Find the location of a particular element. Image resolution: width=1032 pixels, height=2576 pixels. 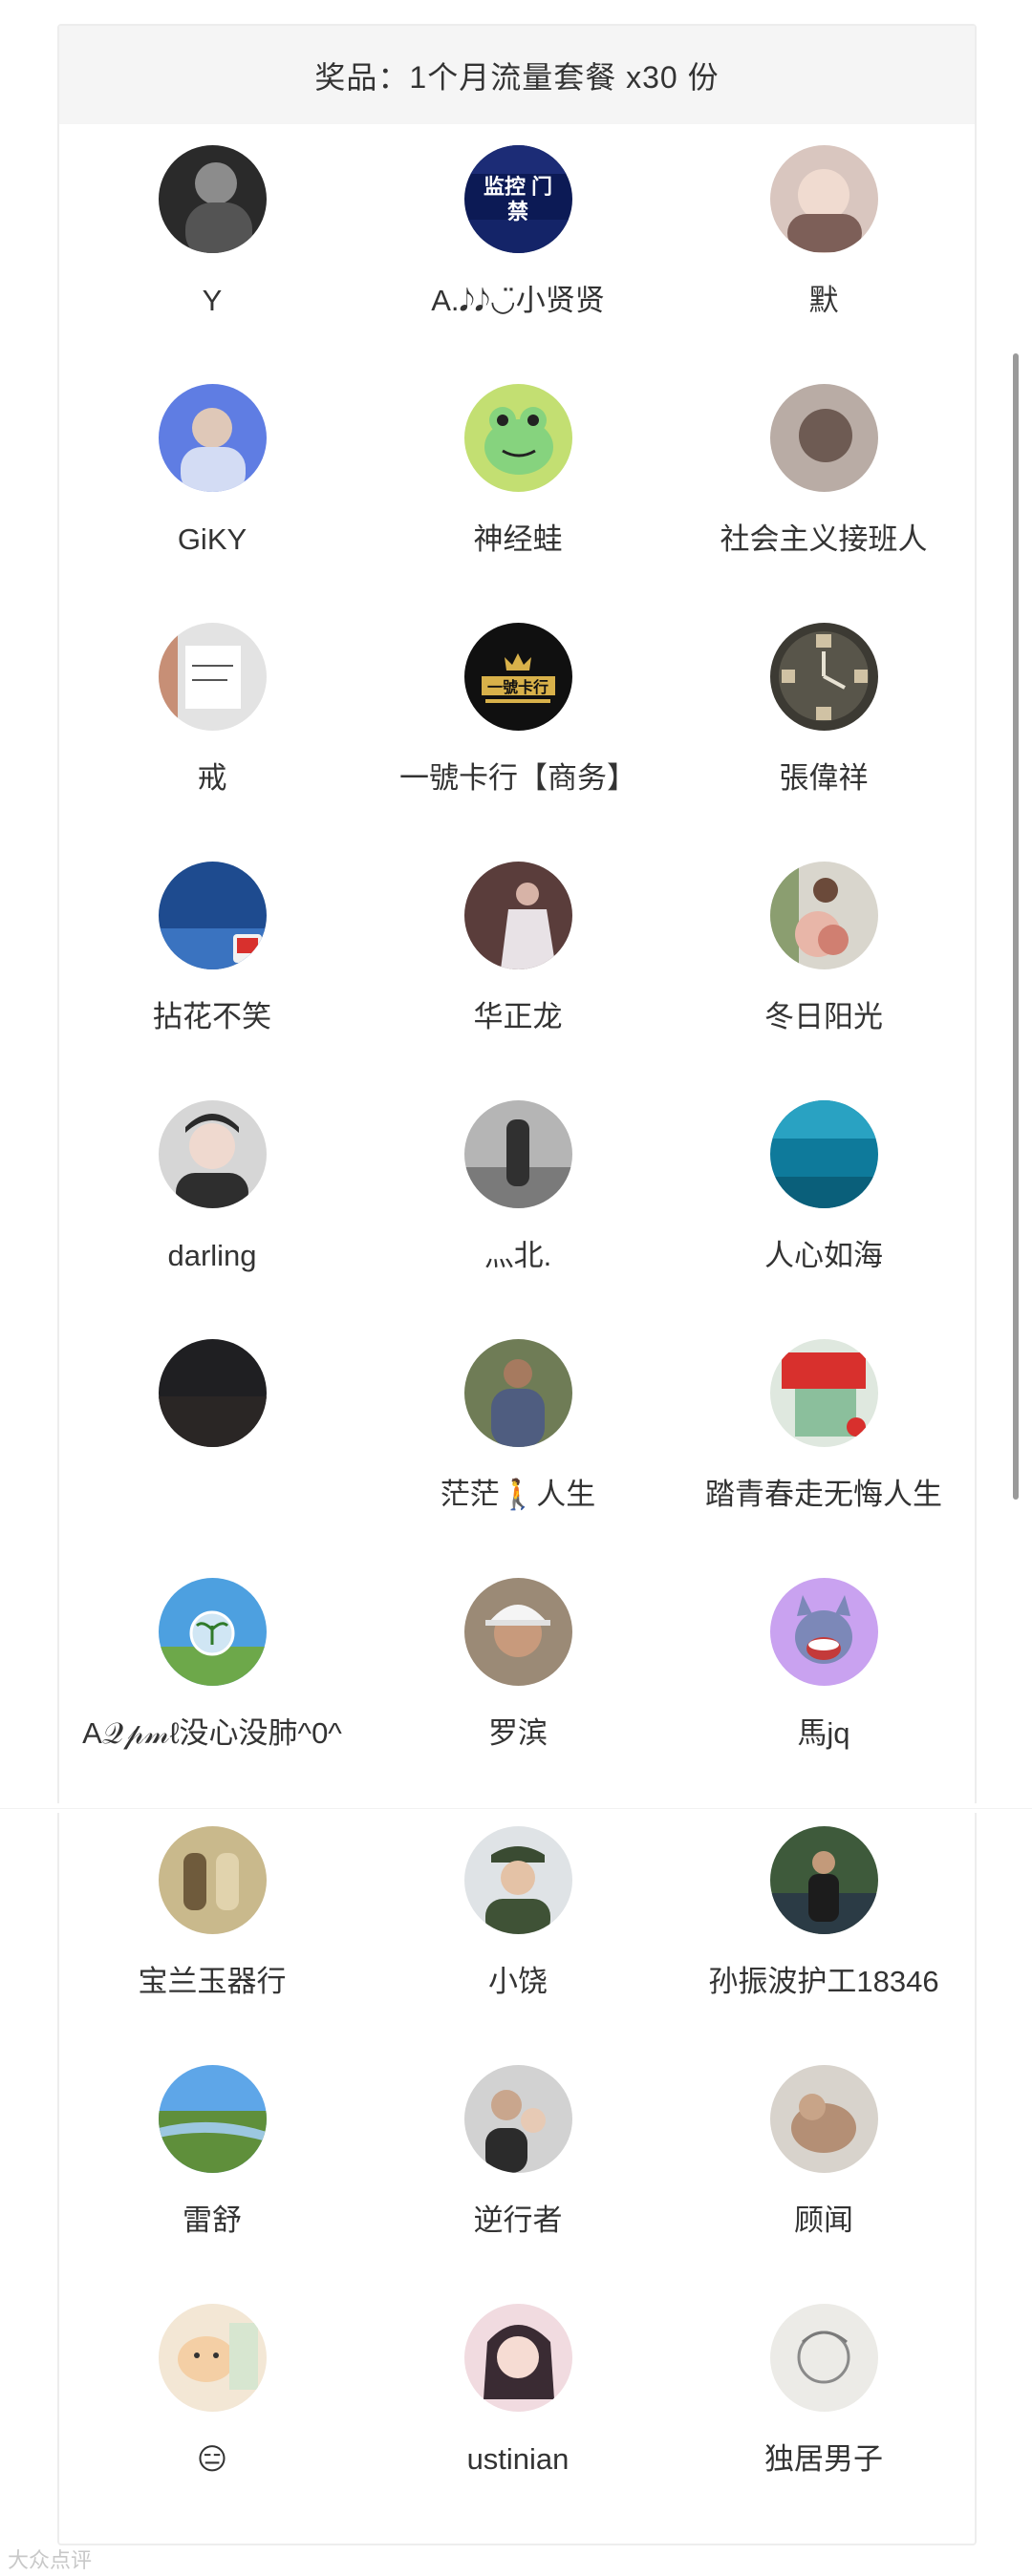

participant-name: 踏青春走无悔人生 is located at coordinates (824, 1494).